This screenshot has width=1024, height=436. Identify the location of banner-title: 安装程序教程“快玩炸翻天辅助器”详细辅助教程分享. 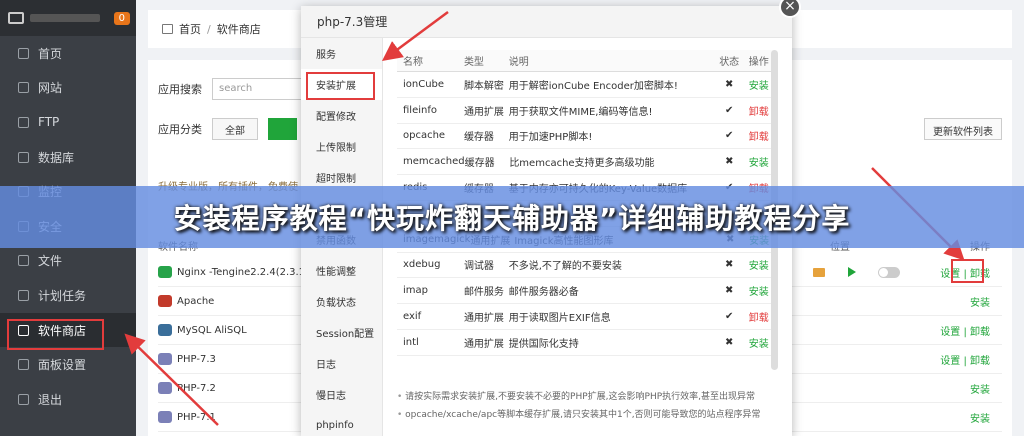
(512, 218).